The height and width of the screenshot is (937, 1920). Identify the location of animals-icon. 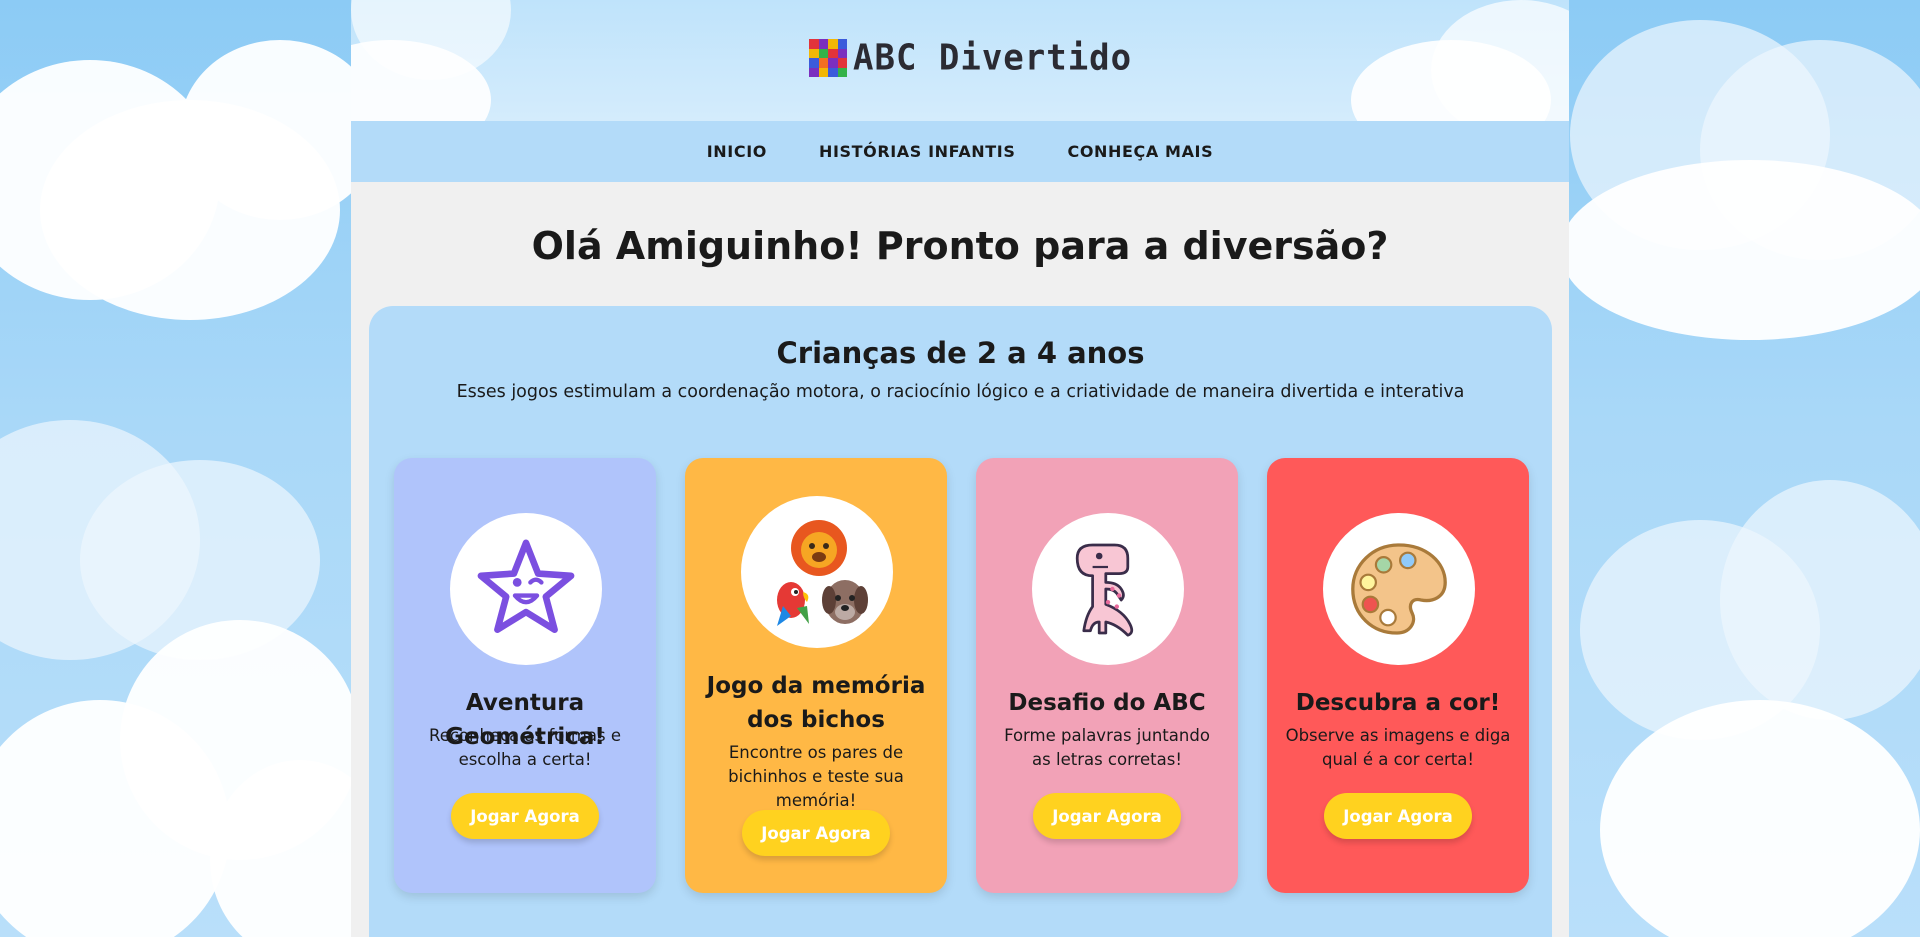
(822, 573).